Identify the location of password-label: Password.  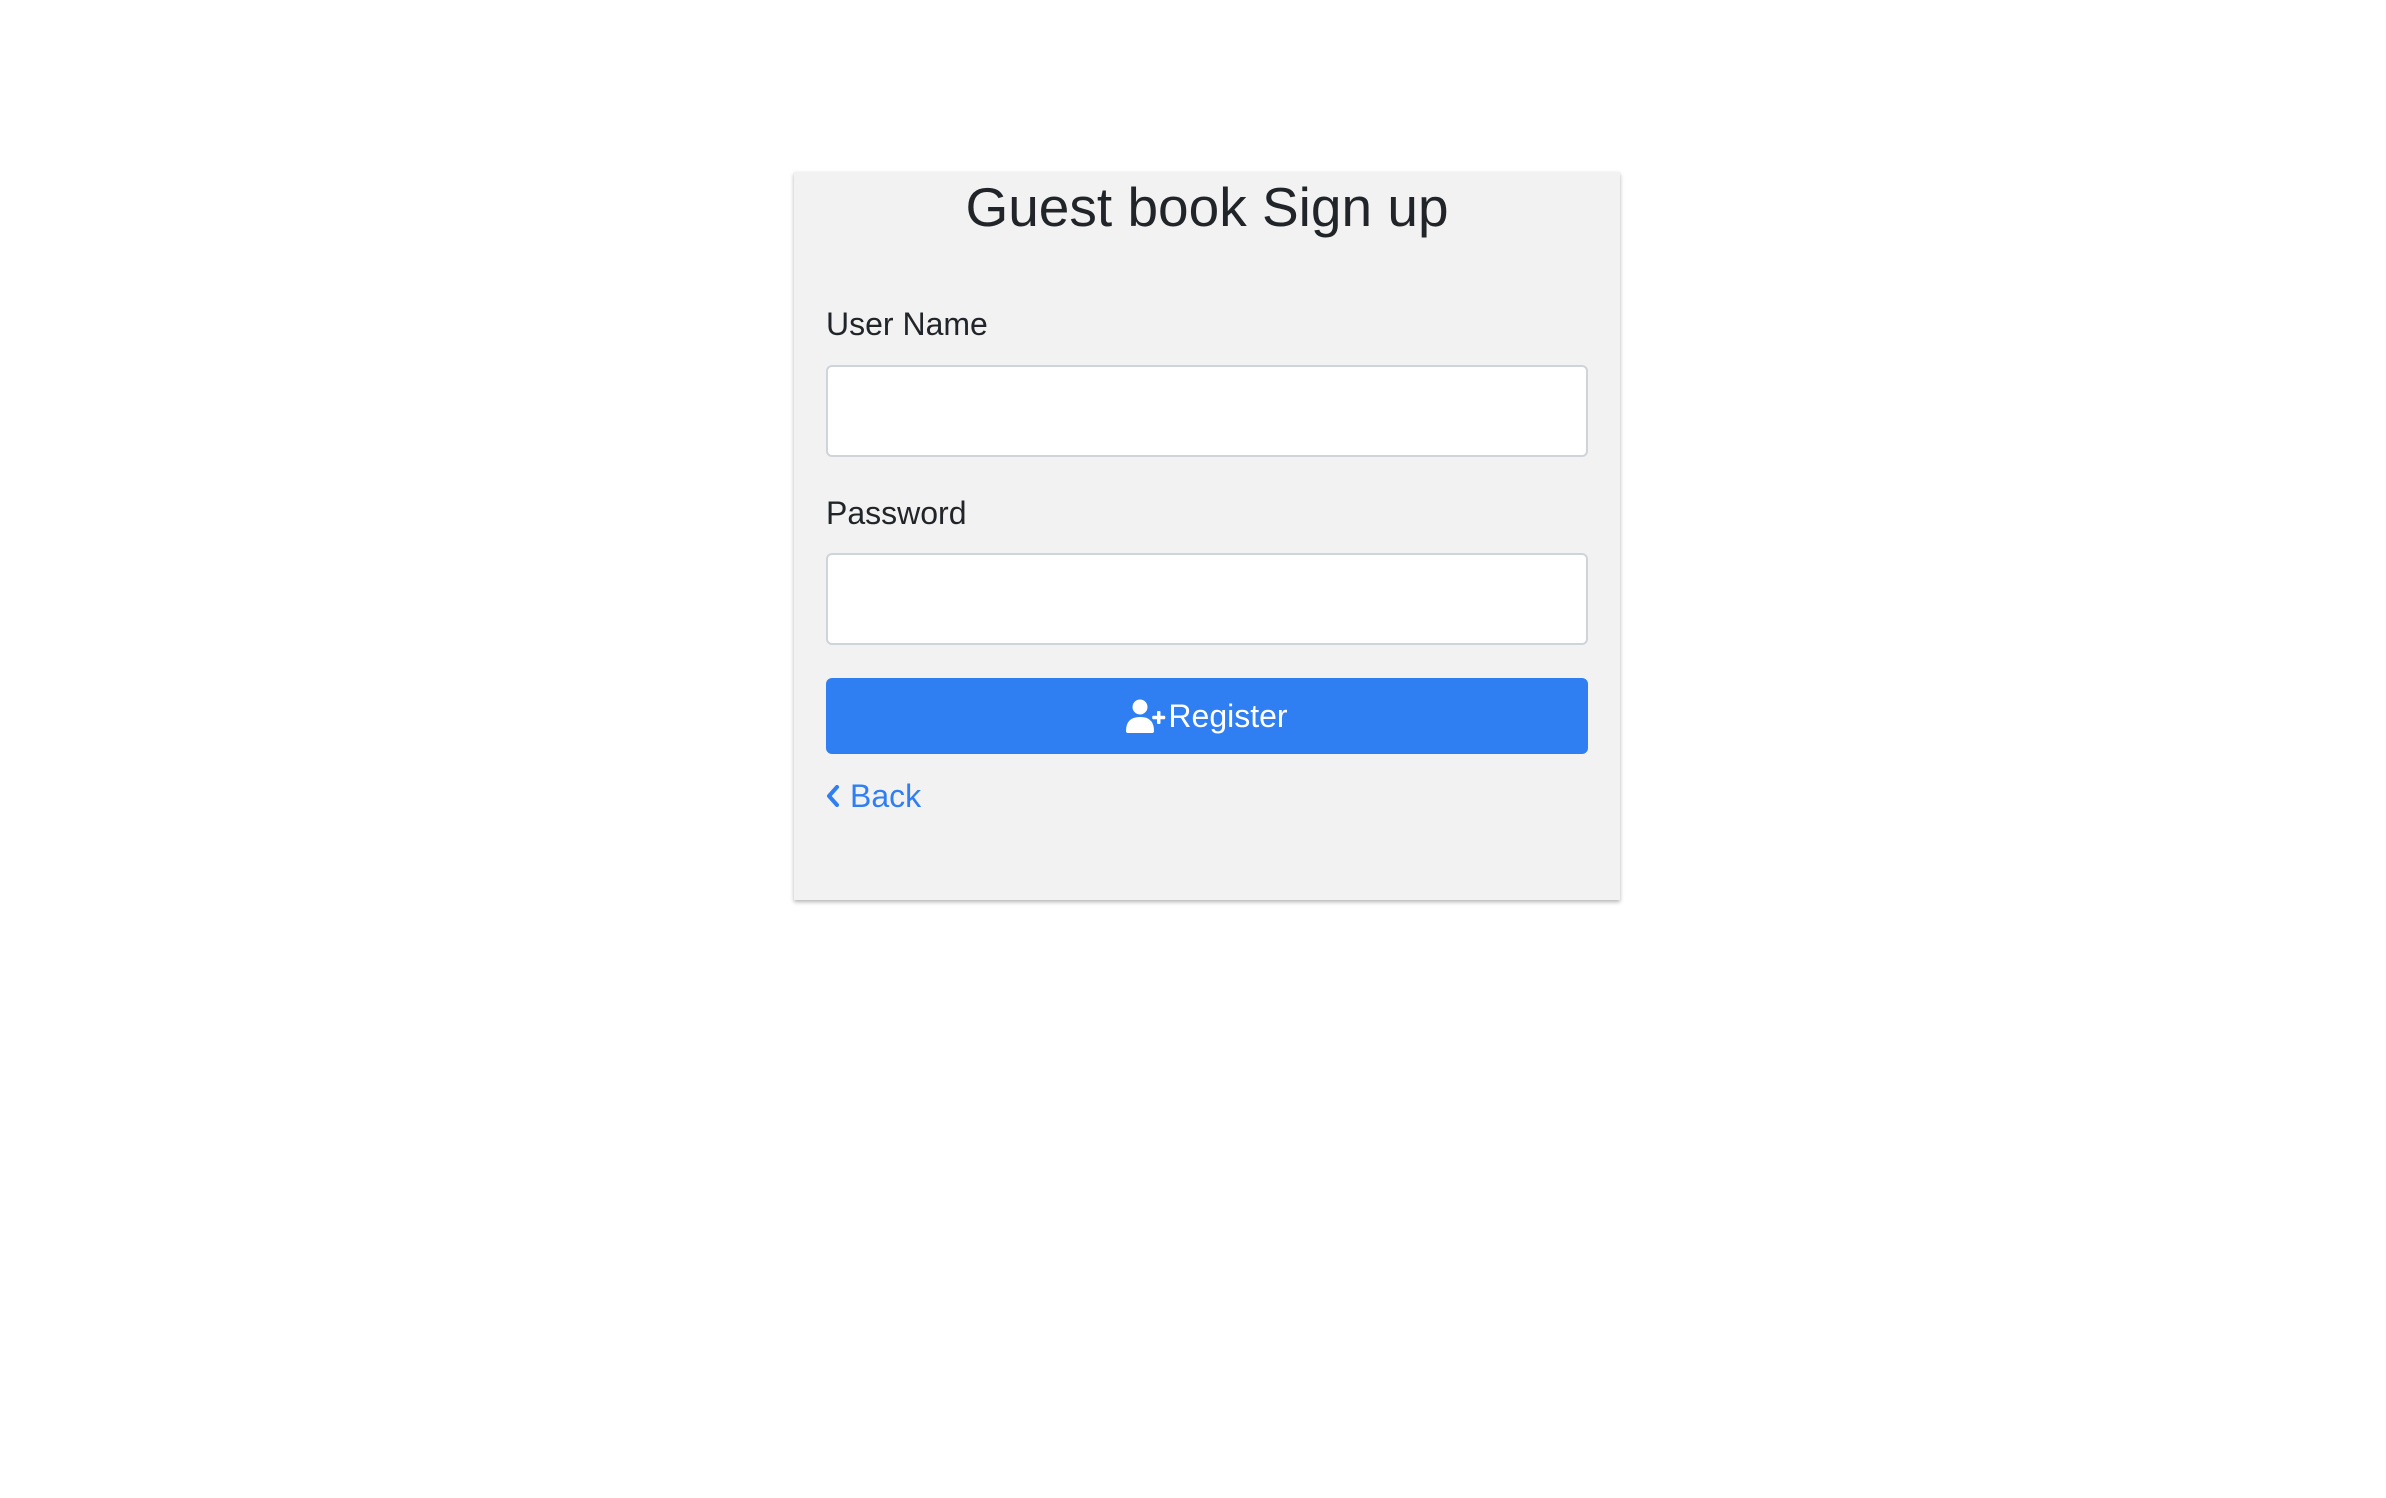
(896, 513).